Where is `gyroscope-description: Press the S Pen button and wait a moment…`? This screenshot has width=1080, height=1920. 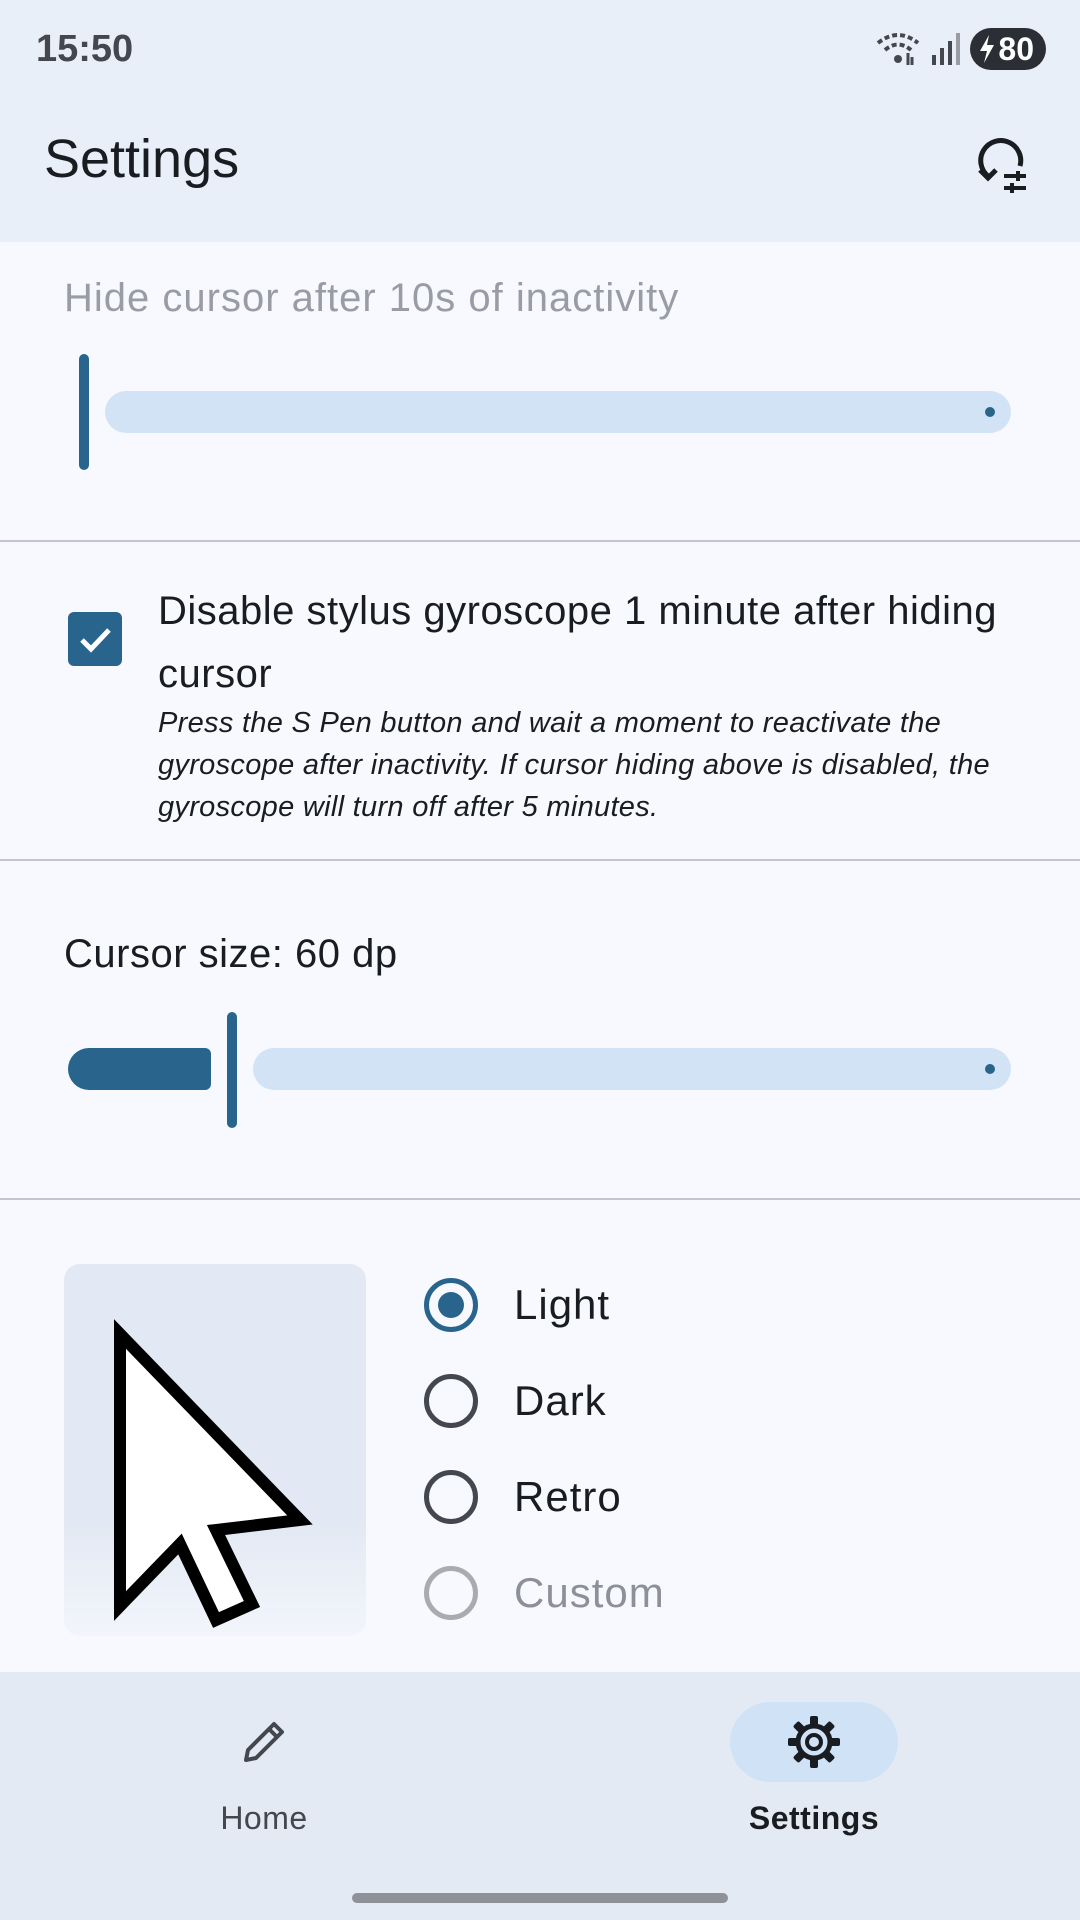
gyroscope-description: Press the S Pen button and wait a moment… is located at coordinates (574, 765).